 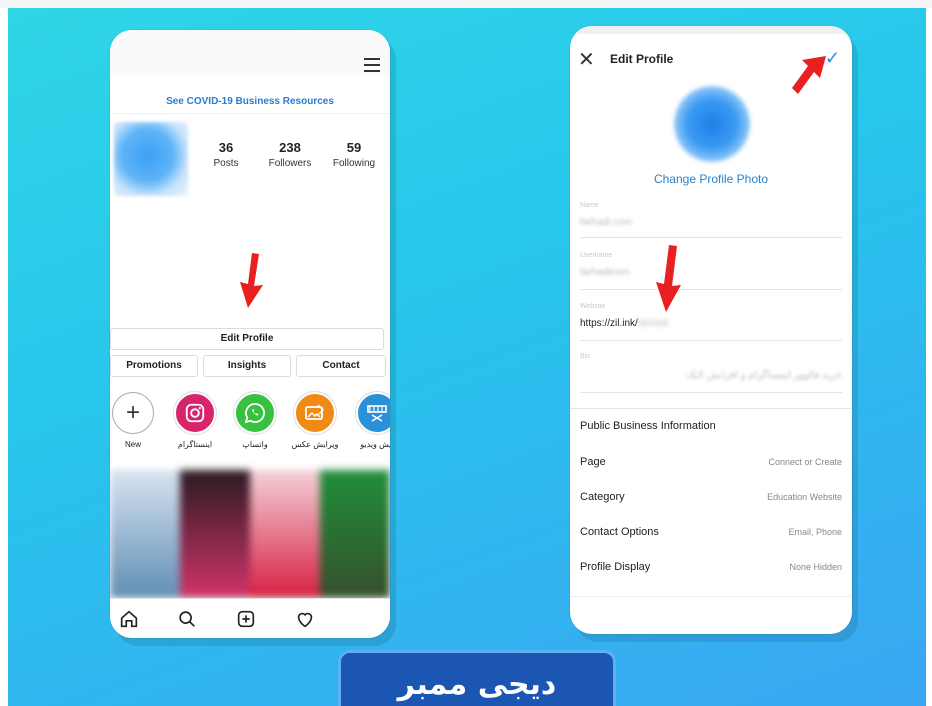 What do you see at coordinates (354, 147) in the screenshot?
I see `following-count: 59` at bounding box center [354, 147].